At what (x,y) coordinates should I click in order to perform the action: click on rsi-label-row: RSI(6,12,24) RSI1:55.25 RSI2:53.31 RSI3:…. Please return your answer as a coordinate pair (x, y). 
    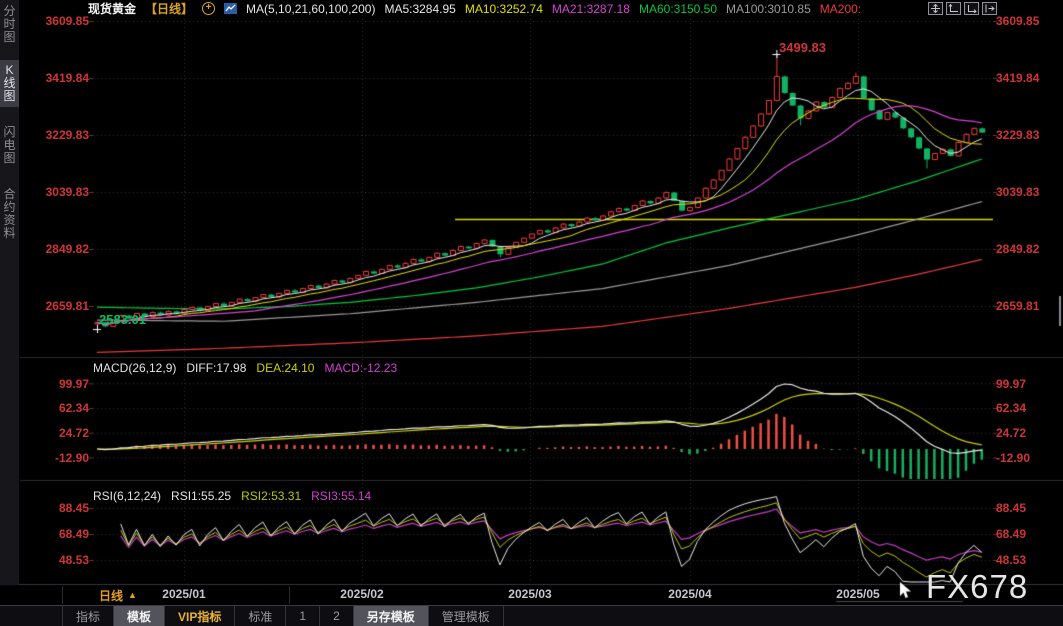
    Looking at the image, I should click on (232, 496).